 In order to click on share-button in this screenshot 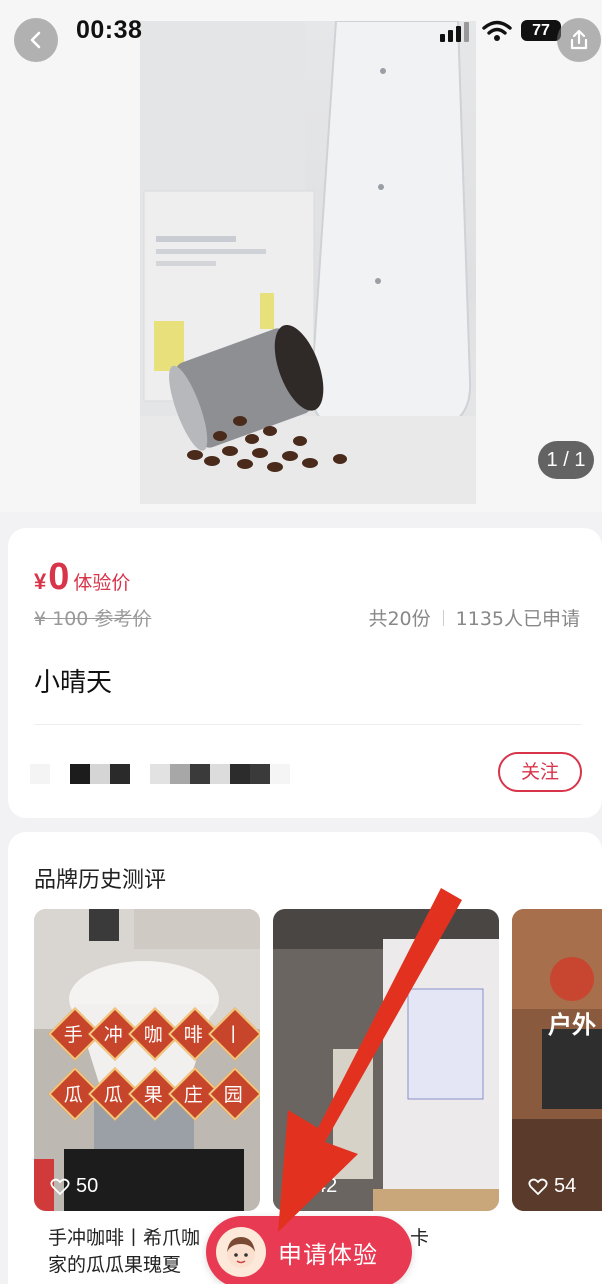, I will do `click(579, 40)`.